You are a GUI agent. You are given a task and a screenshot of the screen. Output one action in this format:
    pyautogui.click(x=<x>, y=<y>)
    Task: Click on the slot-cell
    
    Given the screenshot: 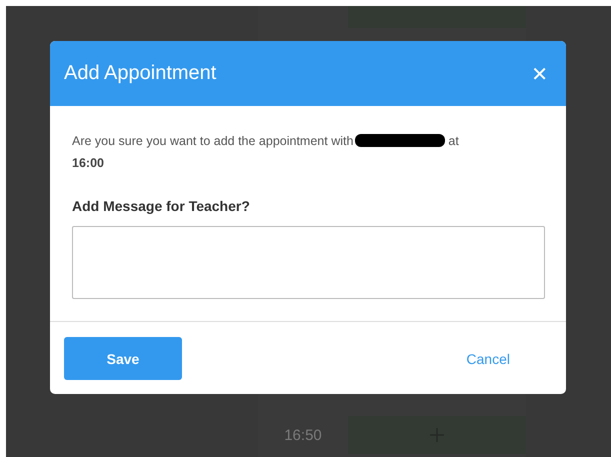 What is the action you would take?
    pyautogui.click(x=437, y=17)
    